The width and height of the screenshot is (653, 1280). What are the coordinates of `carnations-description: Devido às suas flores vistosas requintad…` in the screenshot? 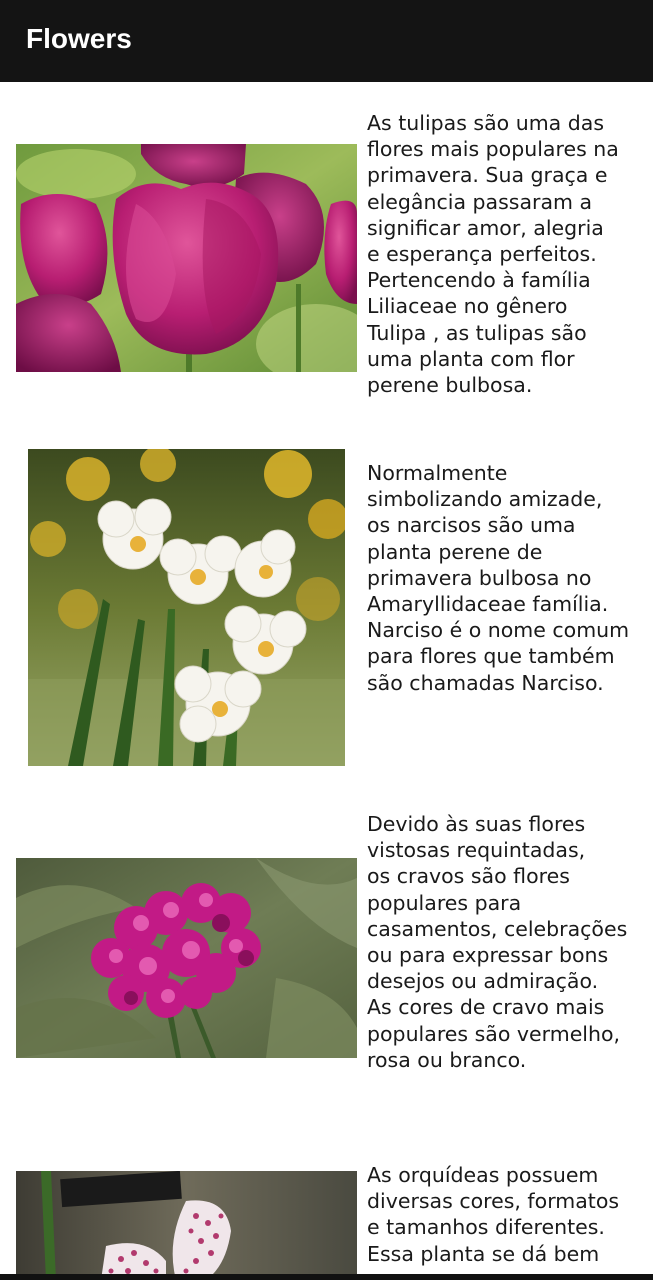 It's located at (497, 942).